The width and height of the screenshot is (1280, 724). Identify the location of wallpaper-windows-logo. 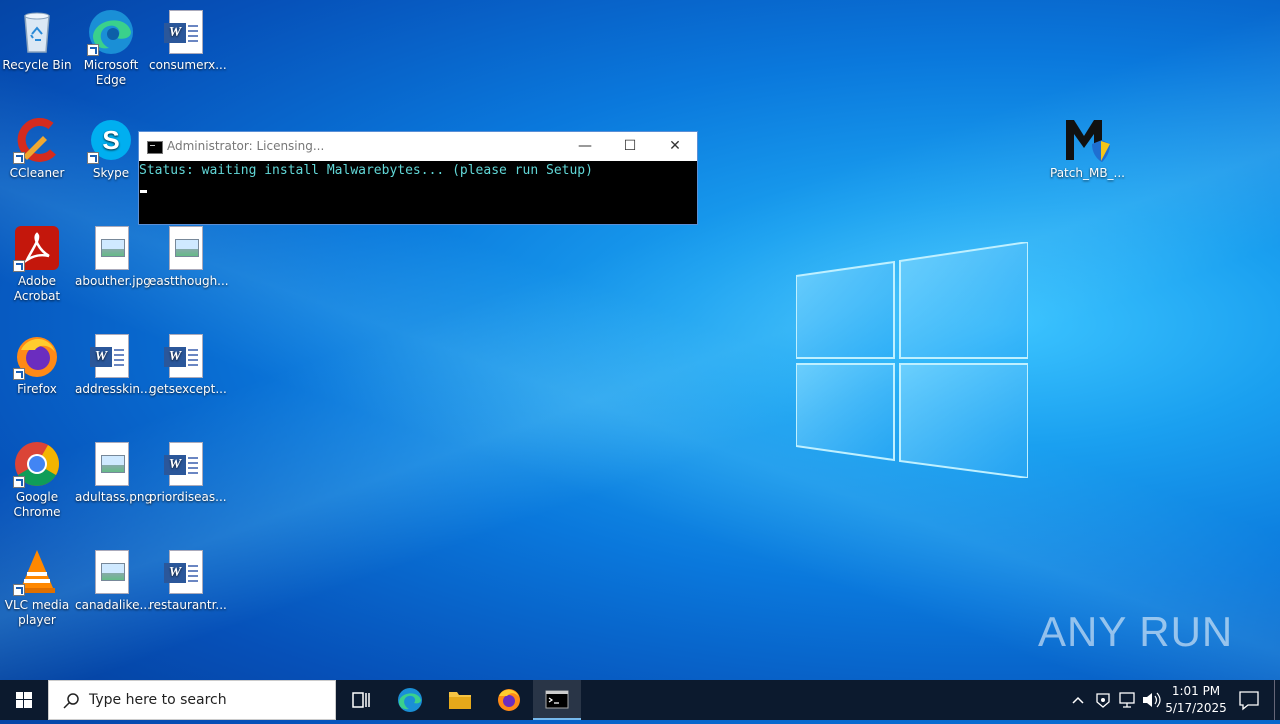
(912, 360).